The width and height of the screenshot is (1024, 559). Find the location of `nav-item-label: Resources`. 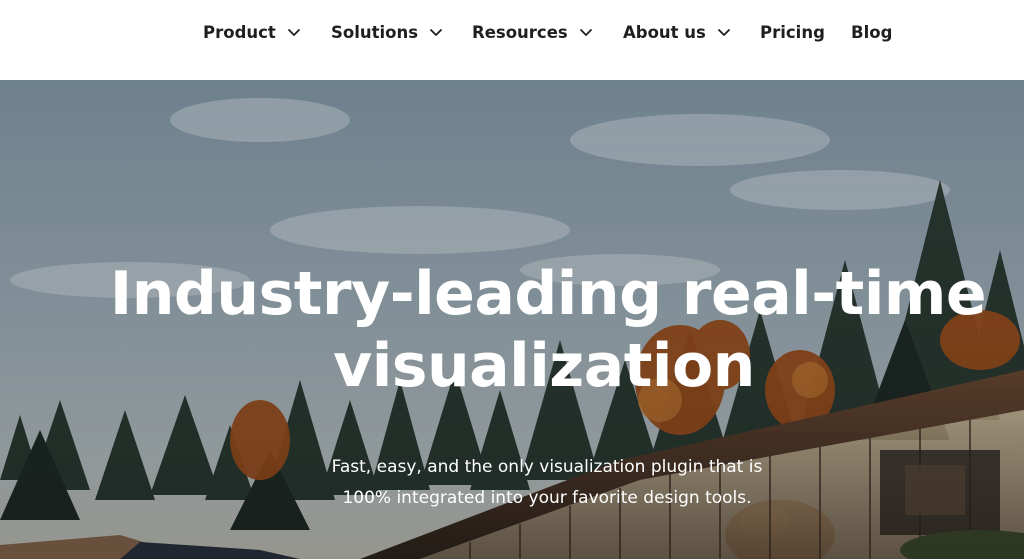

nav-item-label: Resources is located at coordinates (520, 32).